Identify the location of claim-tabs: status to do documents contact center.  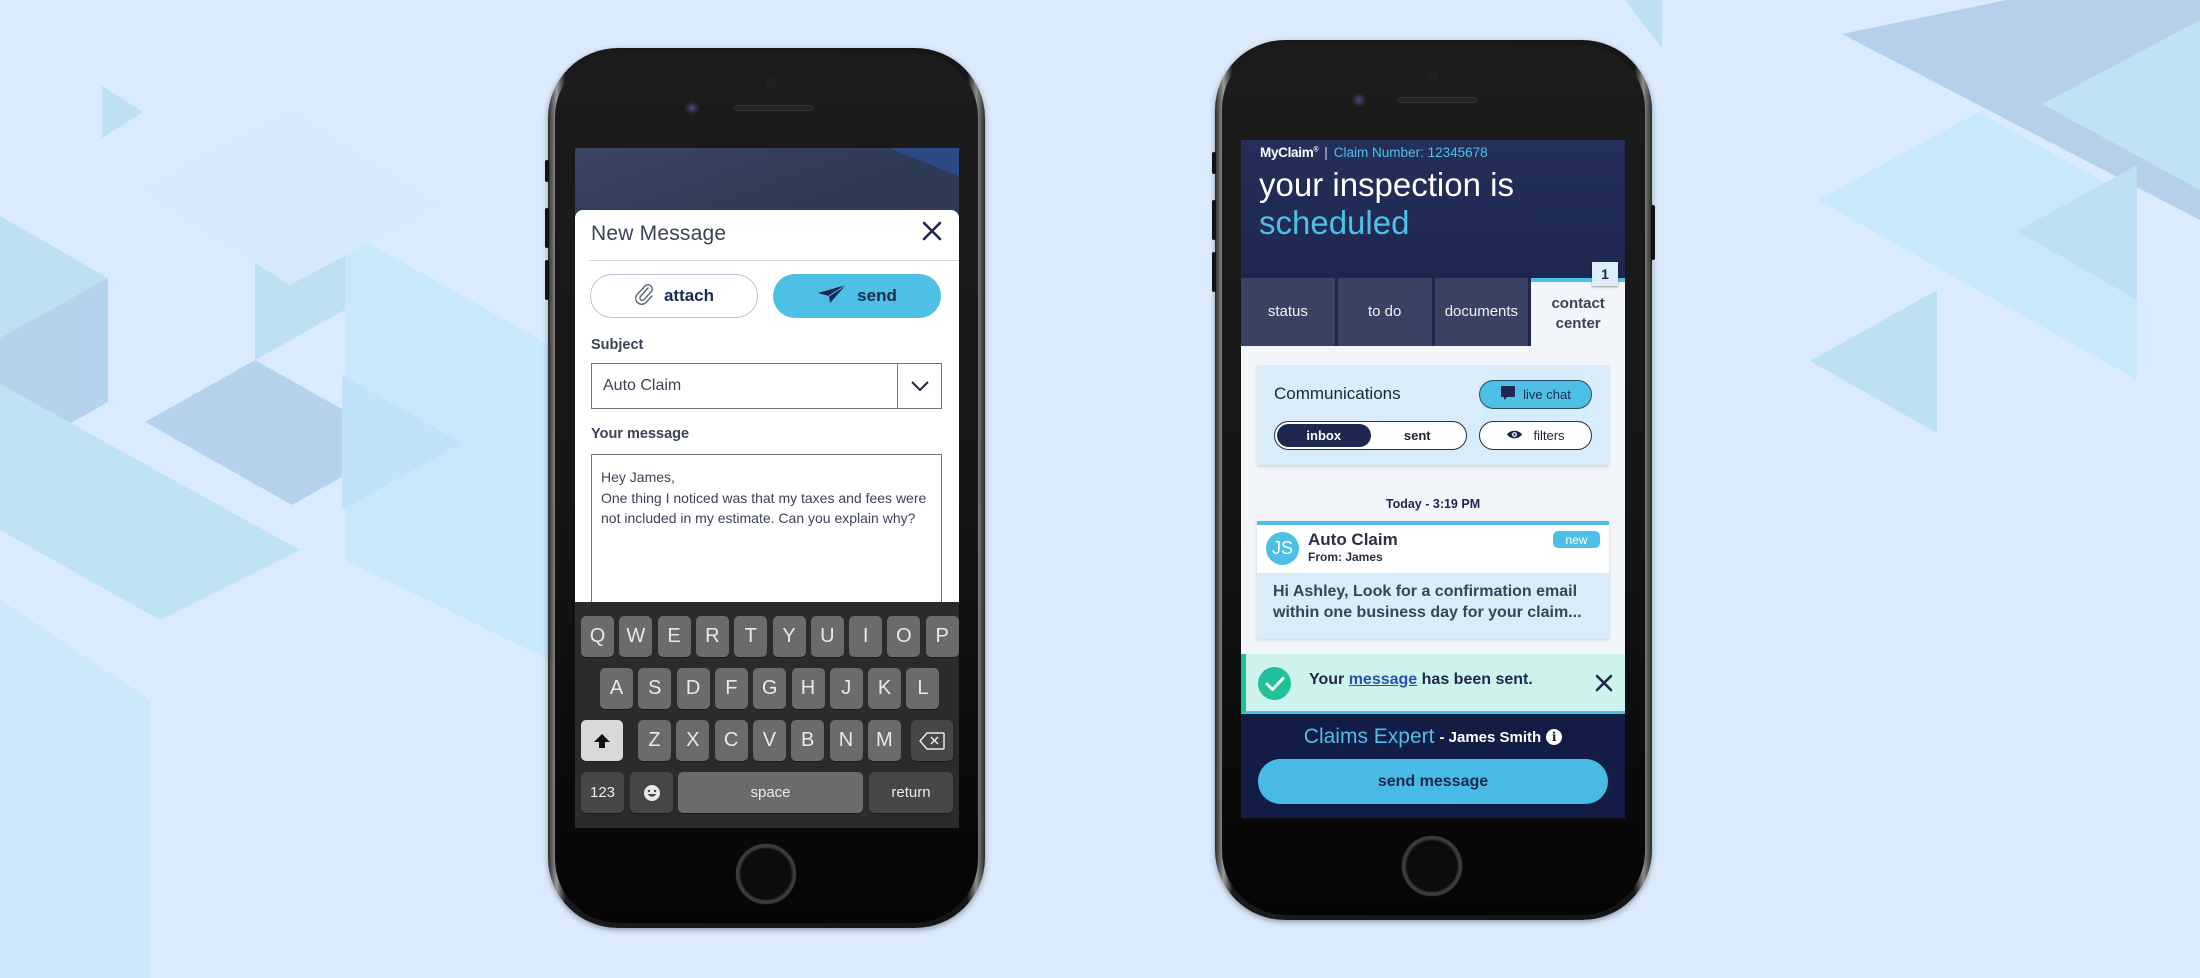
(1433, 312).